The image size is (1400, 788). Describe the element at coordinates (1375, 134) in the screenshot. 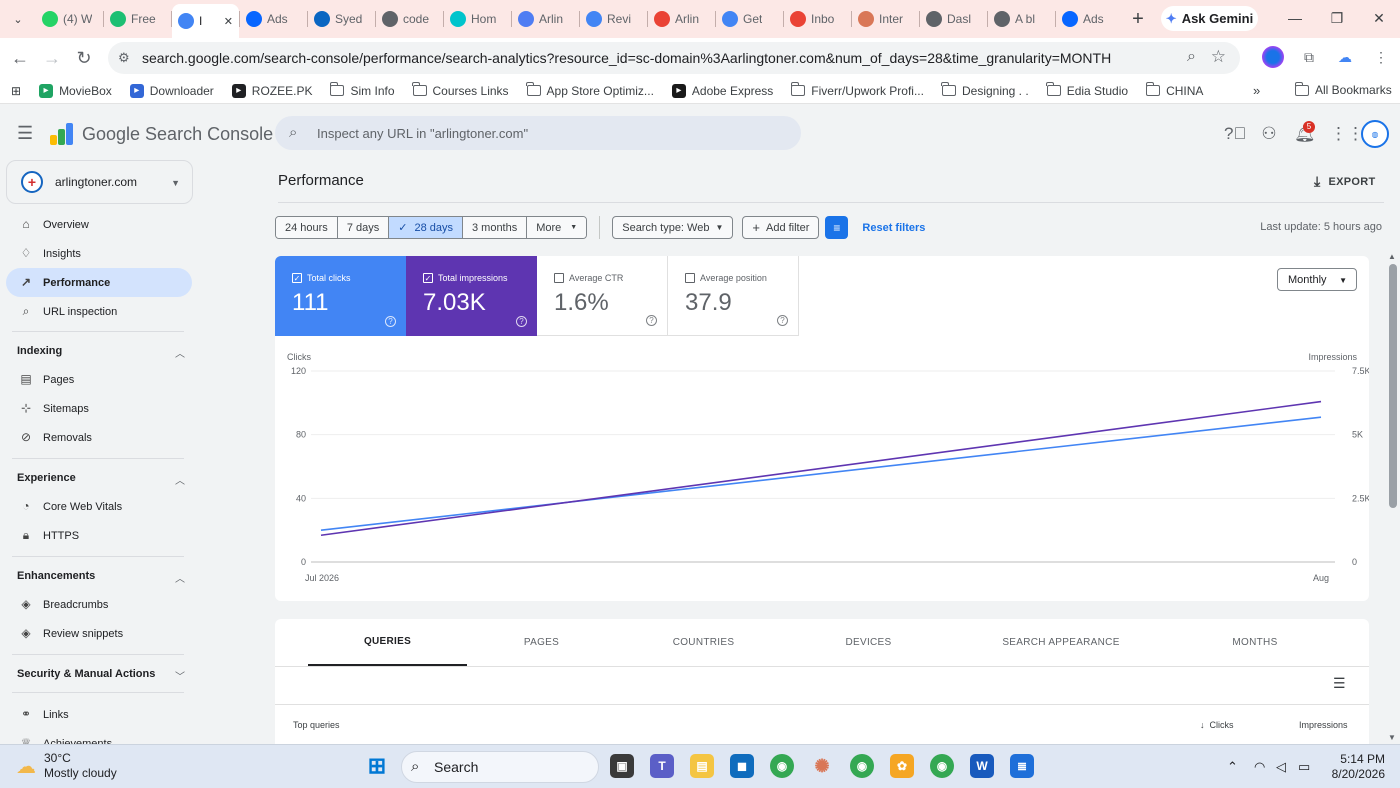

I see `account-avatar: ◍` at that location.